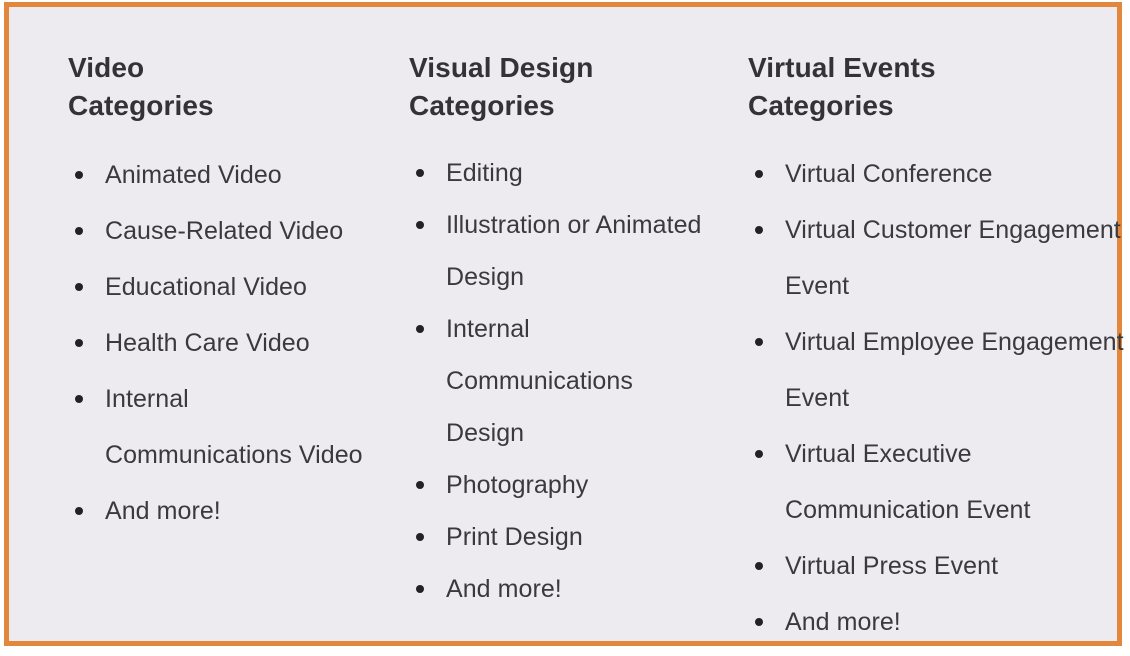 This screenshot has width=1130, height=656. What do you see at coordinates (207, 343) in the screenshot?
I see `list-item-label: Health Care Video` at bounding box center [207, 343].